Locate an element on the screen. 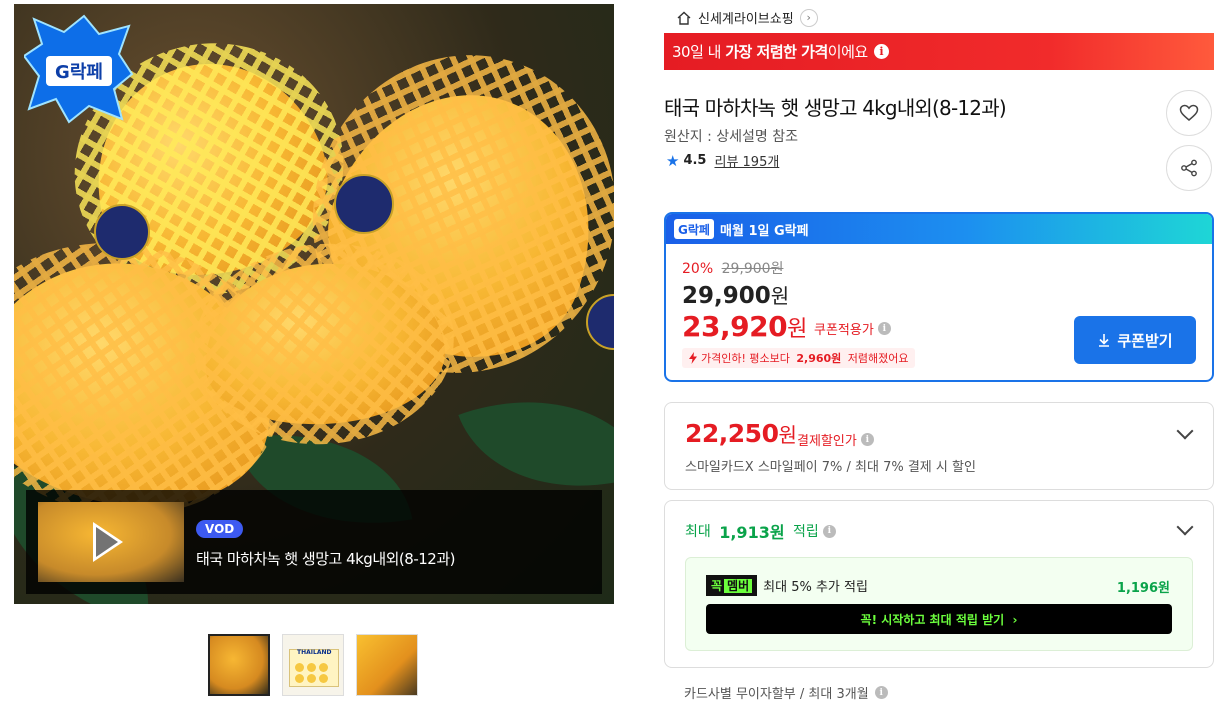  max-points-prefix: 최대 is located at coordinates (700, 532).